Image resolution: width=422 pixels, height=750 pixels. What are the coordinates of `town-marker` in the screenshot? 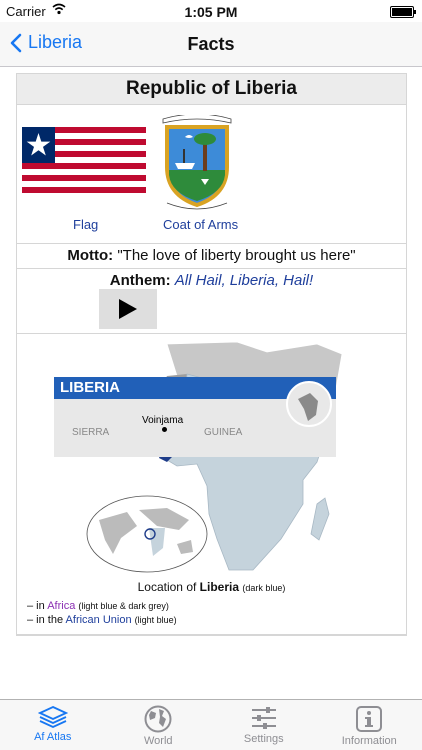 It's located at (164, 429).